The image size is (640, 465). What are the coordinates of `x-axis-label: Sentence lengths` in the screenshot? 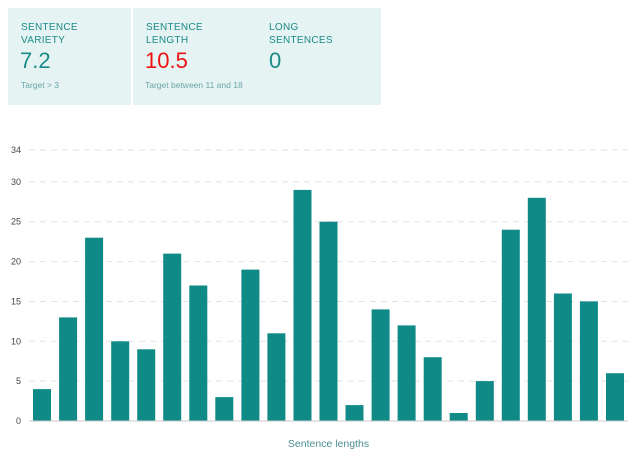 It's located at (328, 444).